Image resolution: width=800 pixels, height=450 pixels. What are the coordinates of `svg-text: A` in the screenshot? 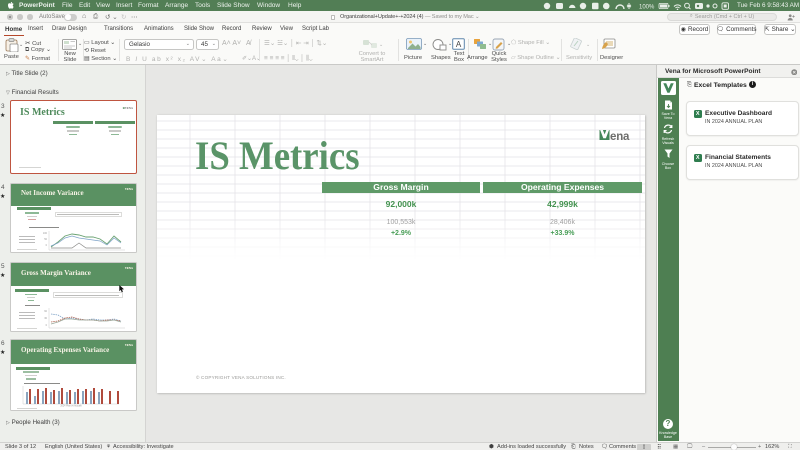 It's located at (459, 44).